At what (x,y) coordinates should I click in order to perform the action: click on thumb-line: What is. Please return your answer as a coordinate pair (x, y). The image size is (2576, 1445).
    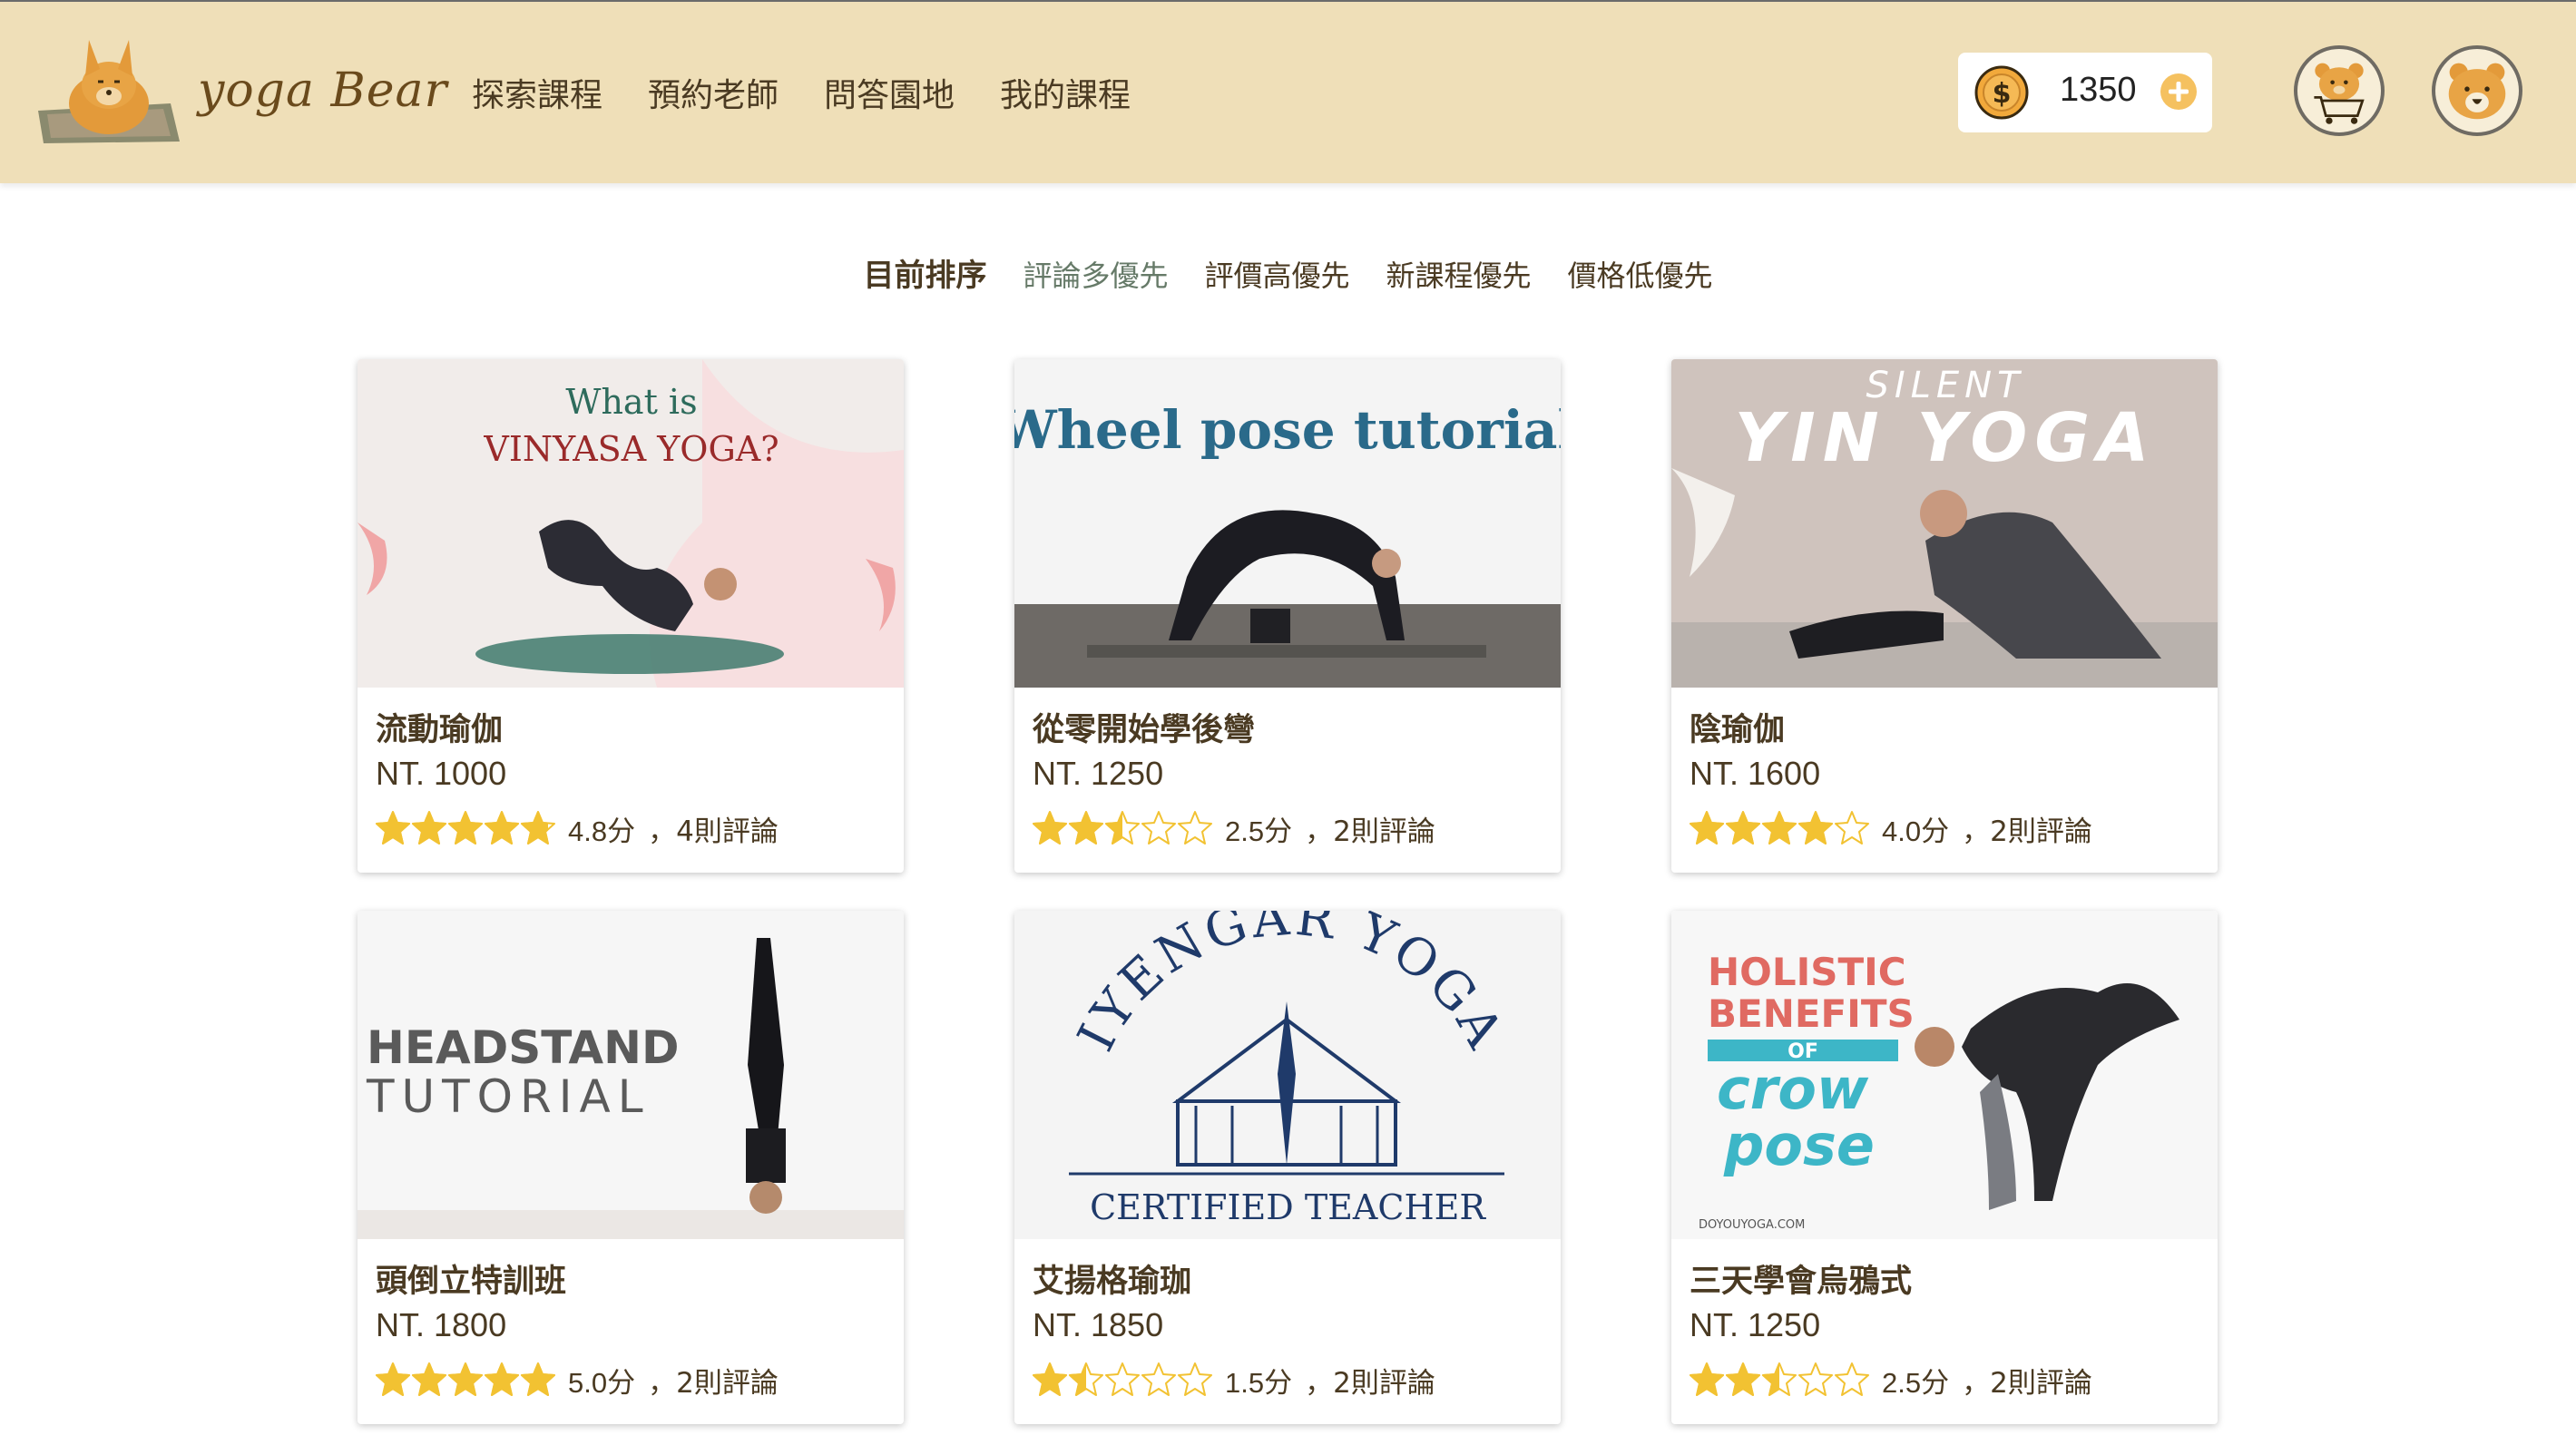
    Looking at the image, I should click on (631, 402).